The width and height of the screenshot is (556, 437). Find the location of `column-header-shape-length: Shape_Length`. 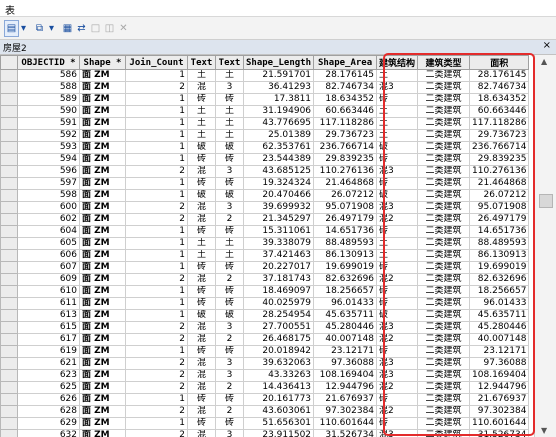

column-header-shape-length: Shape_Length is located at coordinates (278, 62).